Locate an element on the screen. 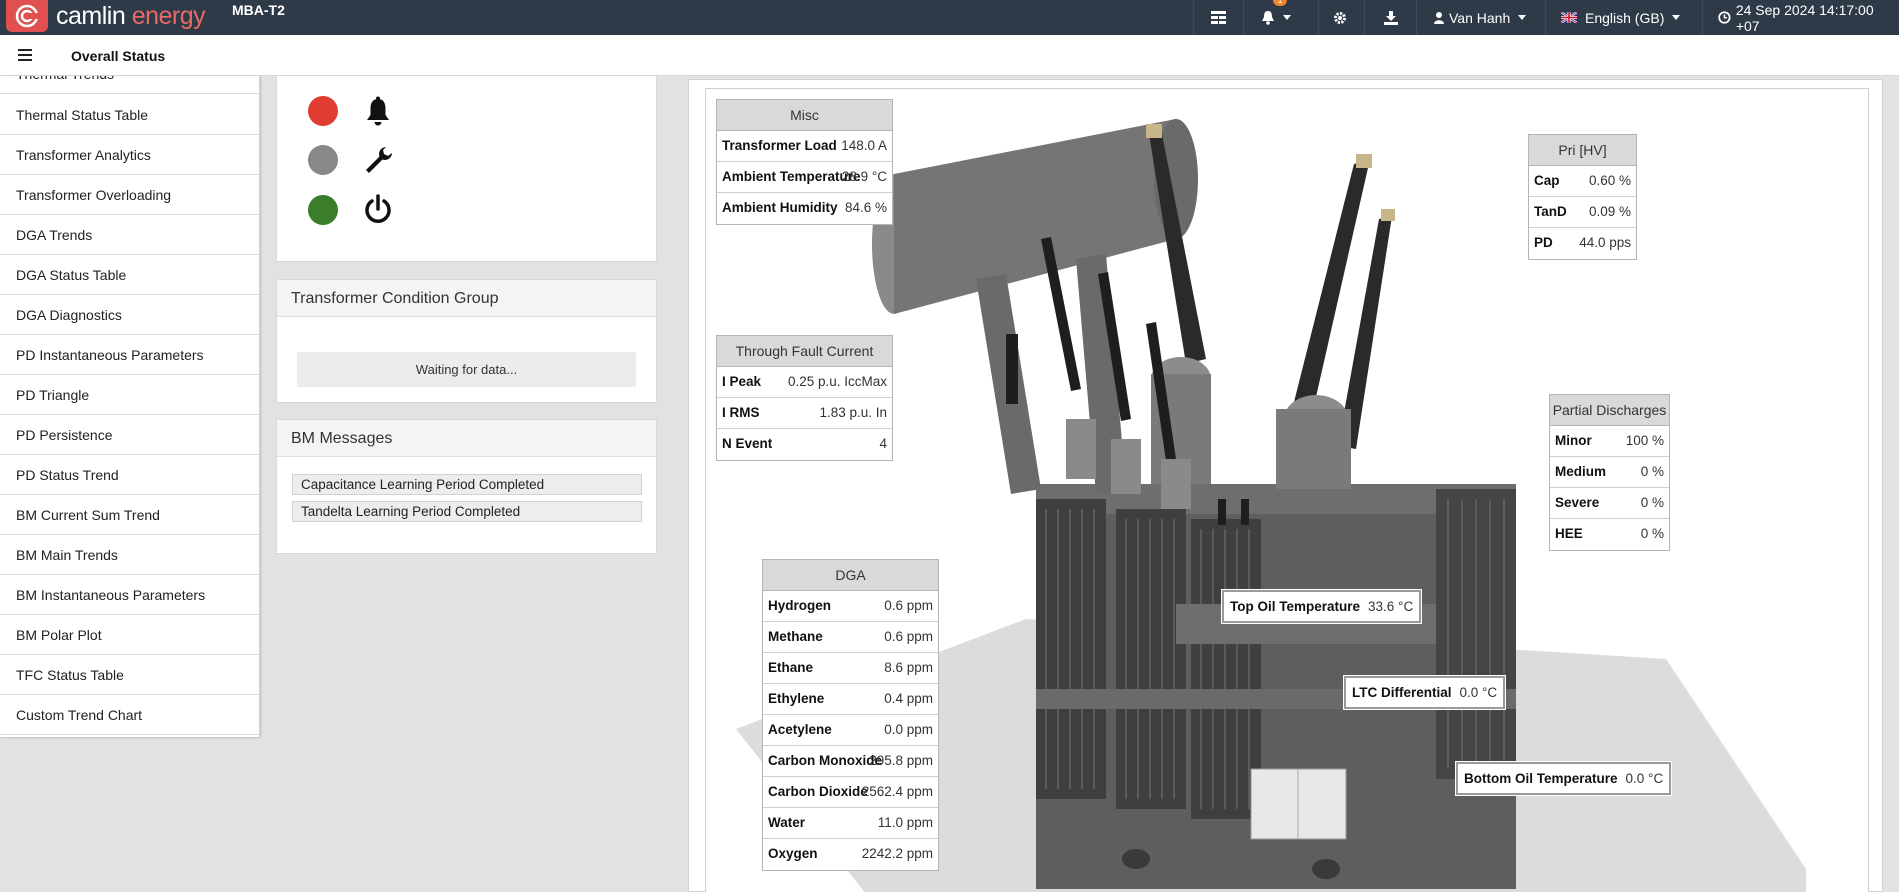 The image size is (1899, 892). row-value: 0.6 ppm is located at coordinates (908, 605).